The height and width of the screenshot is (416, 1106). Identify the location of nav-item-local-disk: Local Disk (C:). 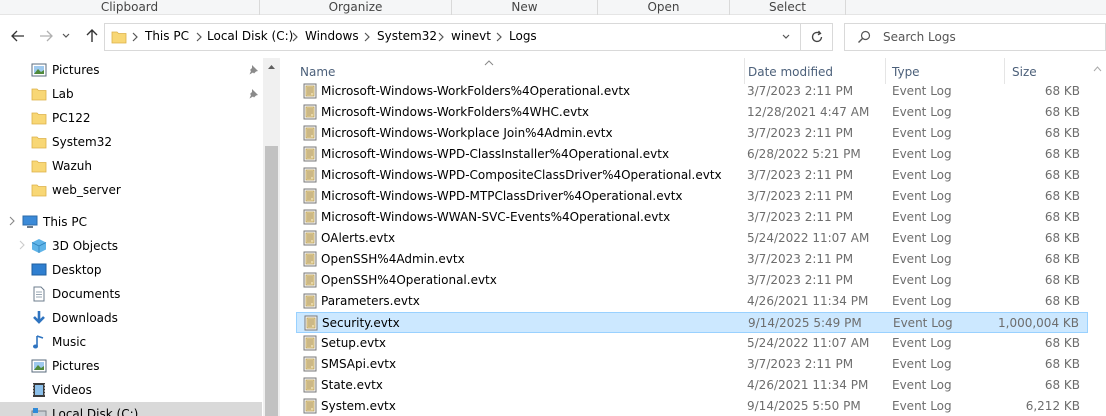
(131, 409).